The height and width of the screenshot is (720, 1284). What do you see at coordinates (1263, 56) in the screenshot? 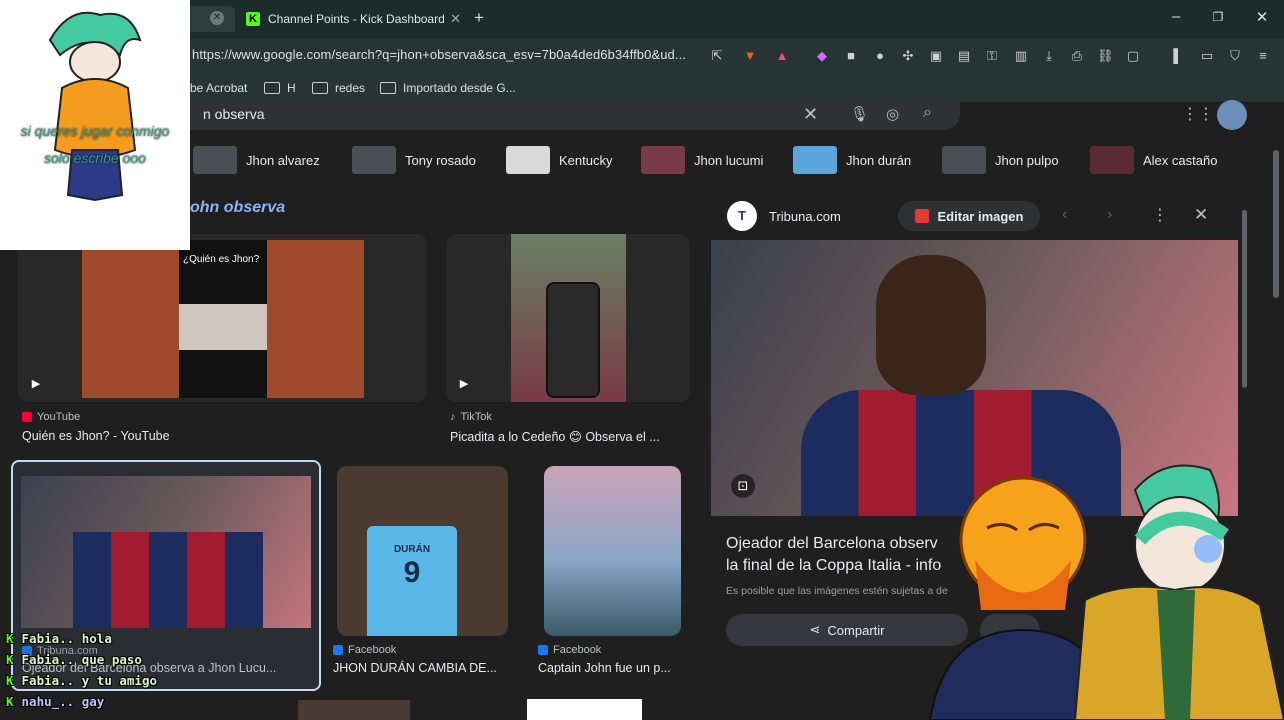
I see `menu-icon: ≡` at bounding box center [1263, 56].